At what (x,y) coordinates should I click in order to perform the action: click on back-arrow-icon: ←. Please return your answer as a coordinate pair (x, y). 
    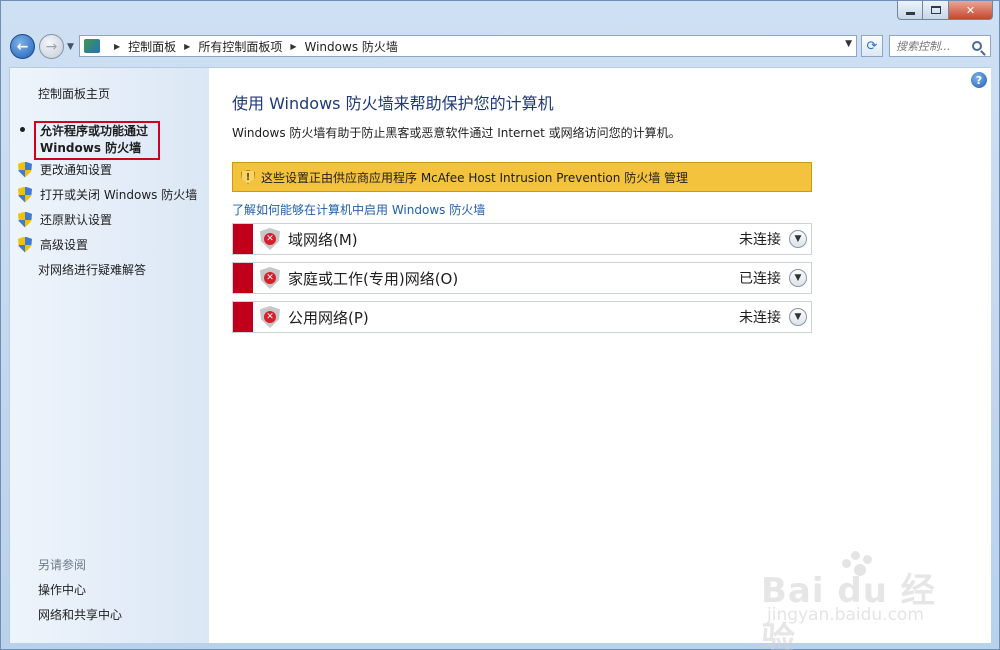
    Looking at the image, I should click on (22, 46).